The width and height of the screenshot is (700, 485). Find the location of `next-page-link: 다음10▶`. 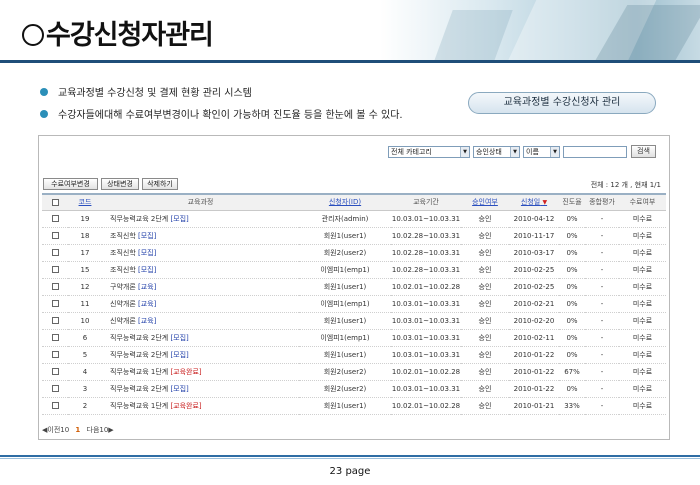

next-page-link: 다음10▶ is located at coordinates (100, 430).